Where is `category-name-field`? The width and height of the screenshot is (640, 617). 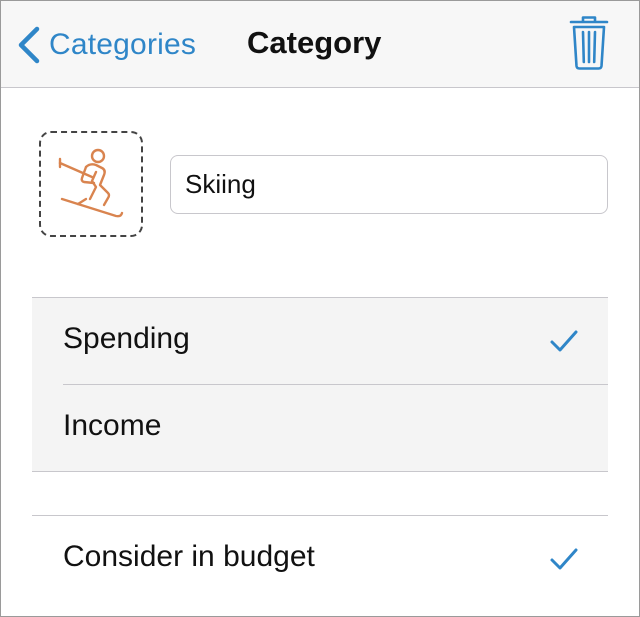
category-name-field is located at coordinates (389, 184).